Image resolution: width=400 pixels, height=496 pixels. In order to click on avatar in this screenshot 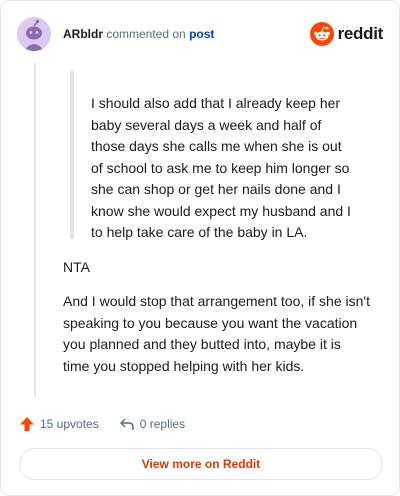, I will do `click(34, 34)`.